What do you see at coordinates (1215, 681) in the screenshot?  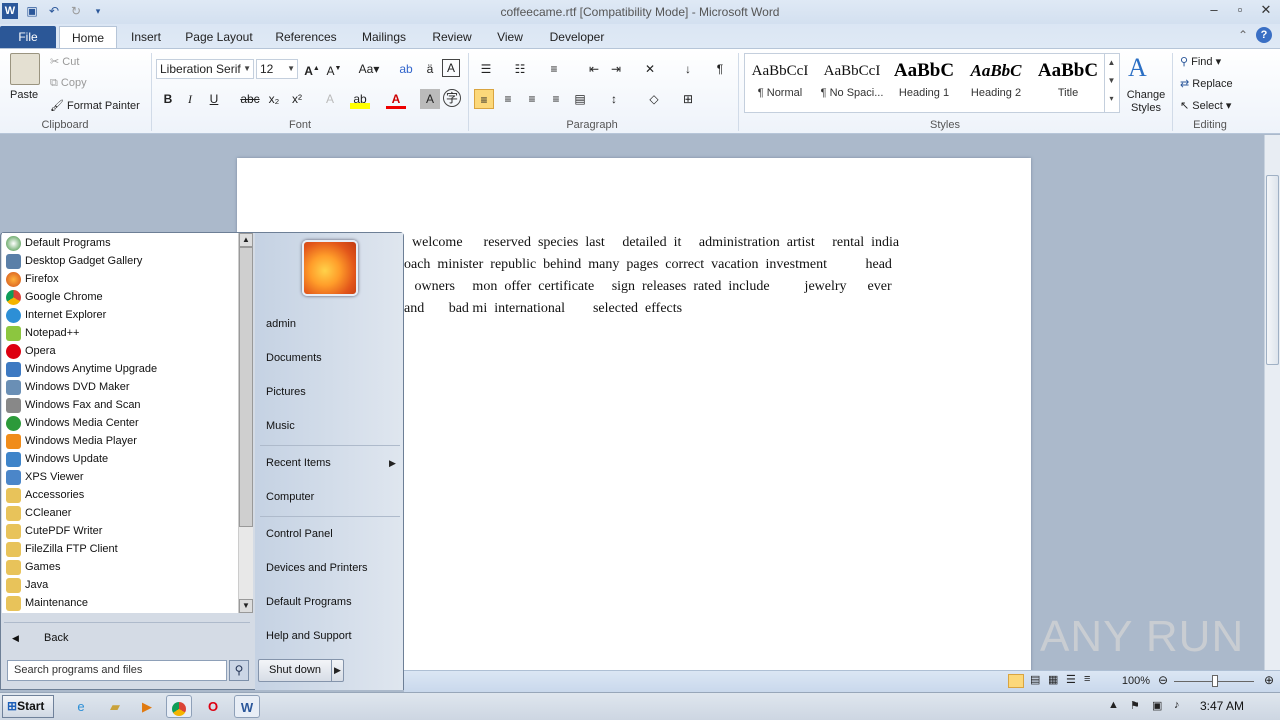 I see `zoom-slider-thumb` at bounding box center [1215, 681].